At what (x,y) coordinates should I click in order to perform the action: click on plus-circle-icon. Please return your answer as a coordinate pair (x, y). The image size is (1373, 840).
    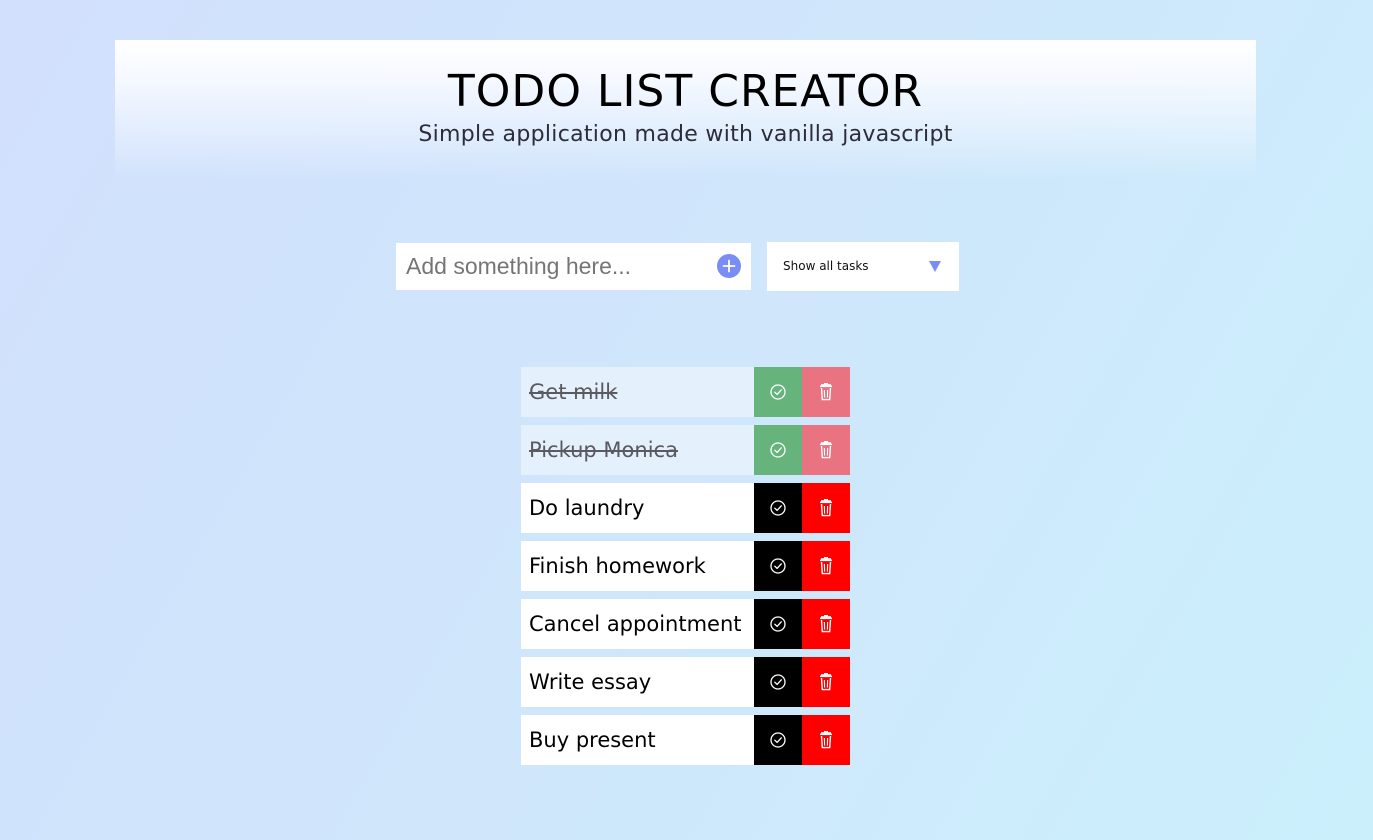
    Looking at the image, I should click on (729, 266).